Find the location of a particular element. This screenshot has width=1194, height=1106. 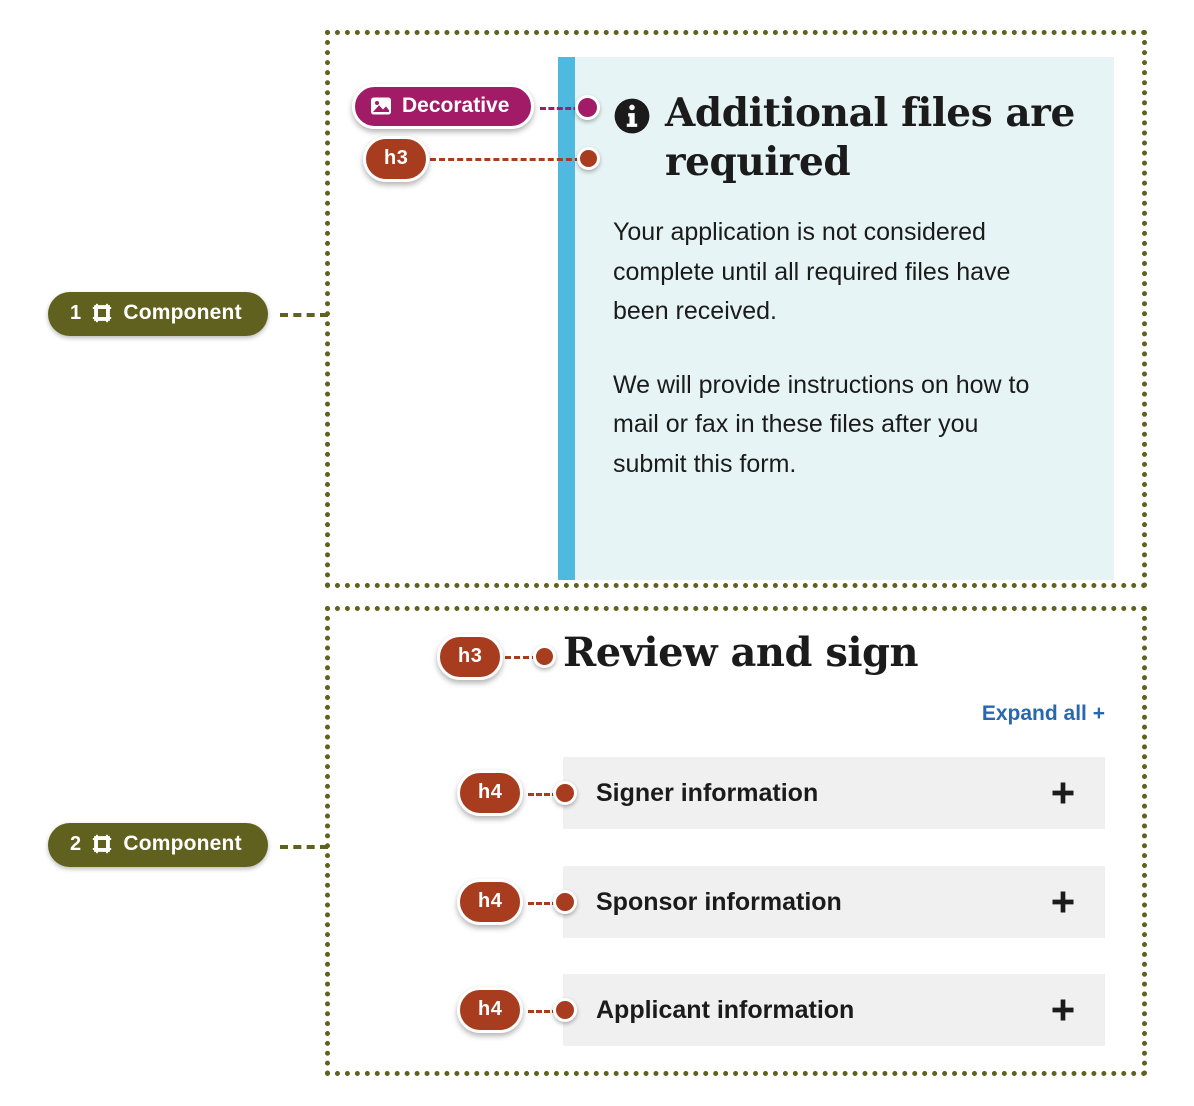

info-icon is located at coordinates (632, 118).